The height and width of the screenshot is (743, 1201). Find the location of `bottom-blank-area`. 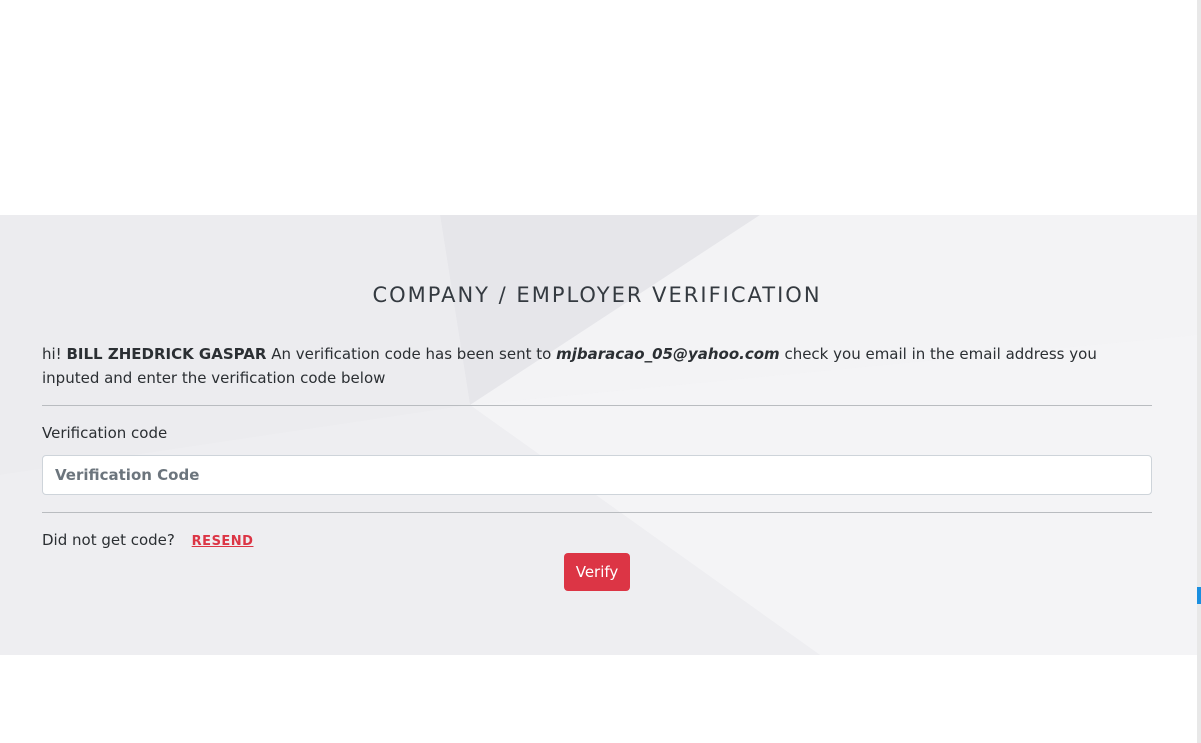

bottom-blank-area is located at coordinates (598, 699).